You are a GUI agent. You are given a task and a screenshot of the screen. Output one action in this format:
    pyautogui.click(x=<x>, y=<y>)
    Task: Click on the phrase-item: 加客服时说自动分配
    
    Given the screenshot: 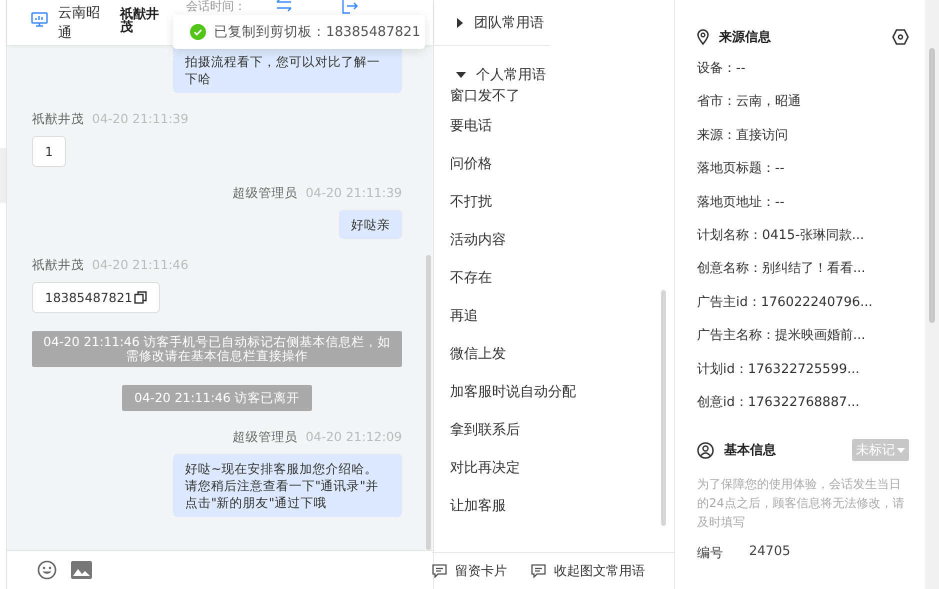 What is the action you would take?
    pyautogui.click(x=513, y=392)
    